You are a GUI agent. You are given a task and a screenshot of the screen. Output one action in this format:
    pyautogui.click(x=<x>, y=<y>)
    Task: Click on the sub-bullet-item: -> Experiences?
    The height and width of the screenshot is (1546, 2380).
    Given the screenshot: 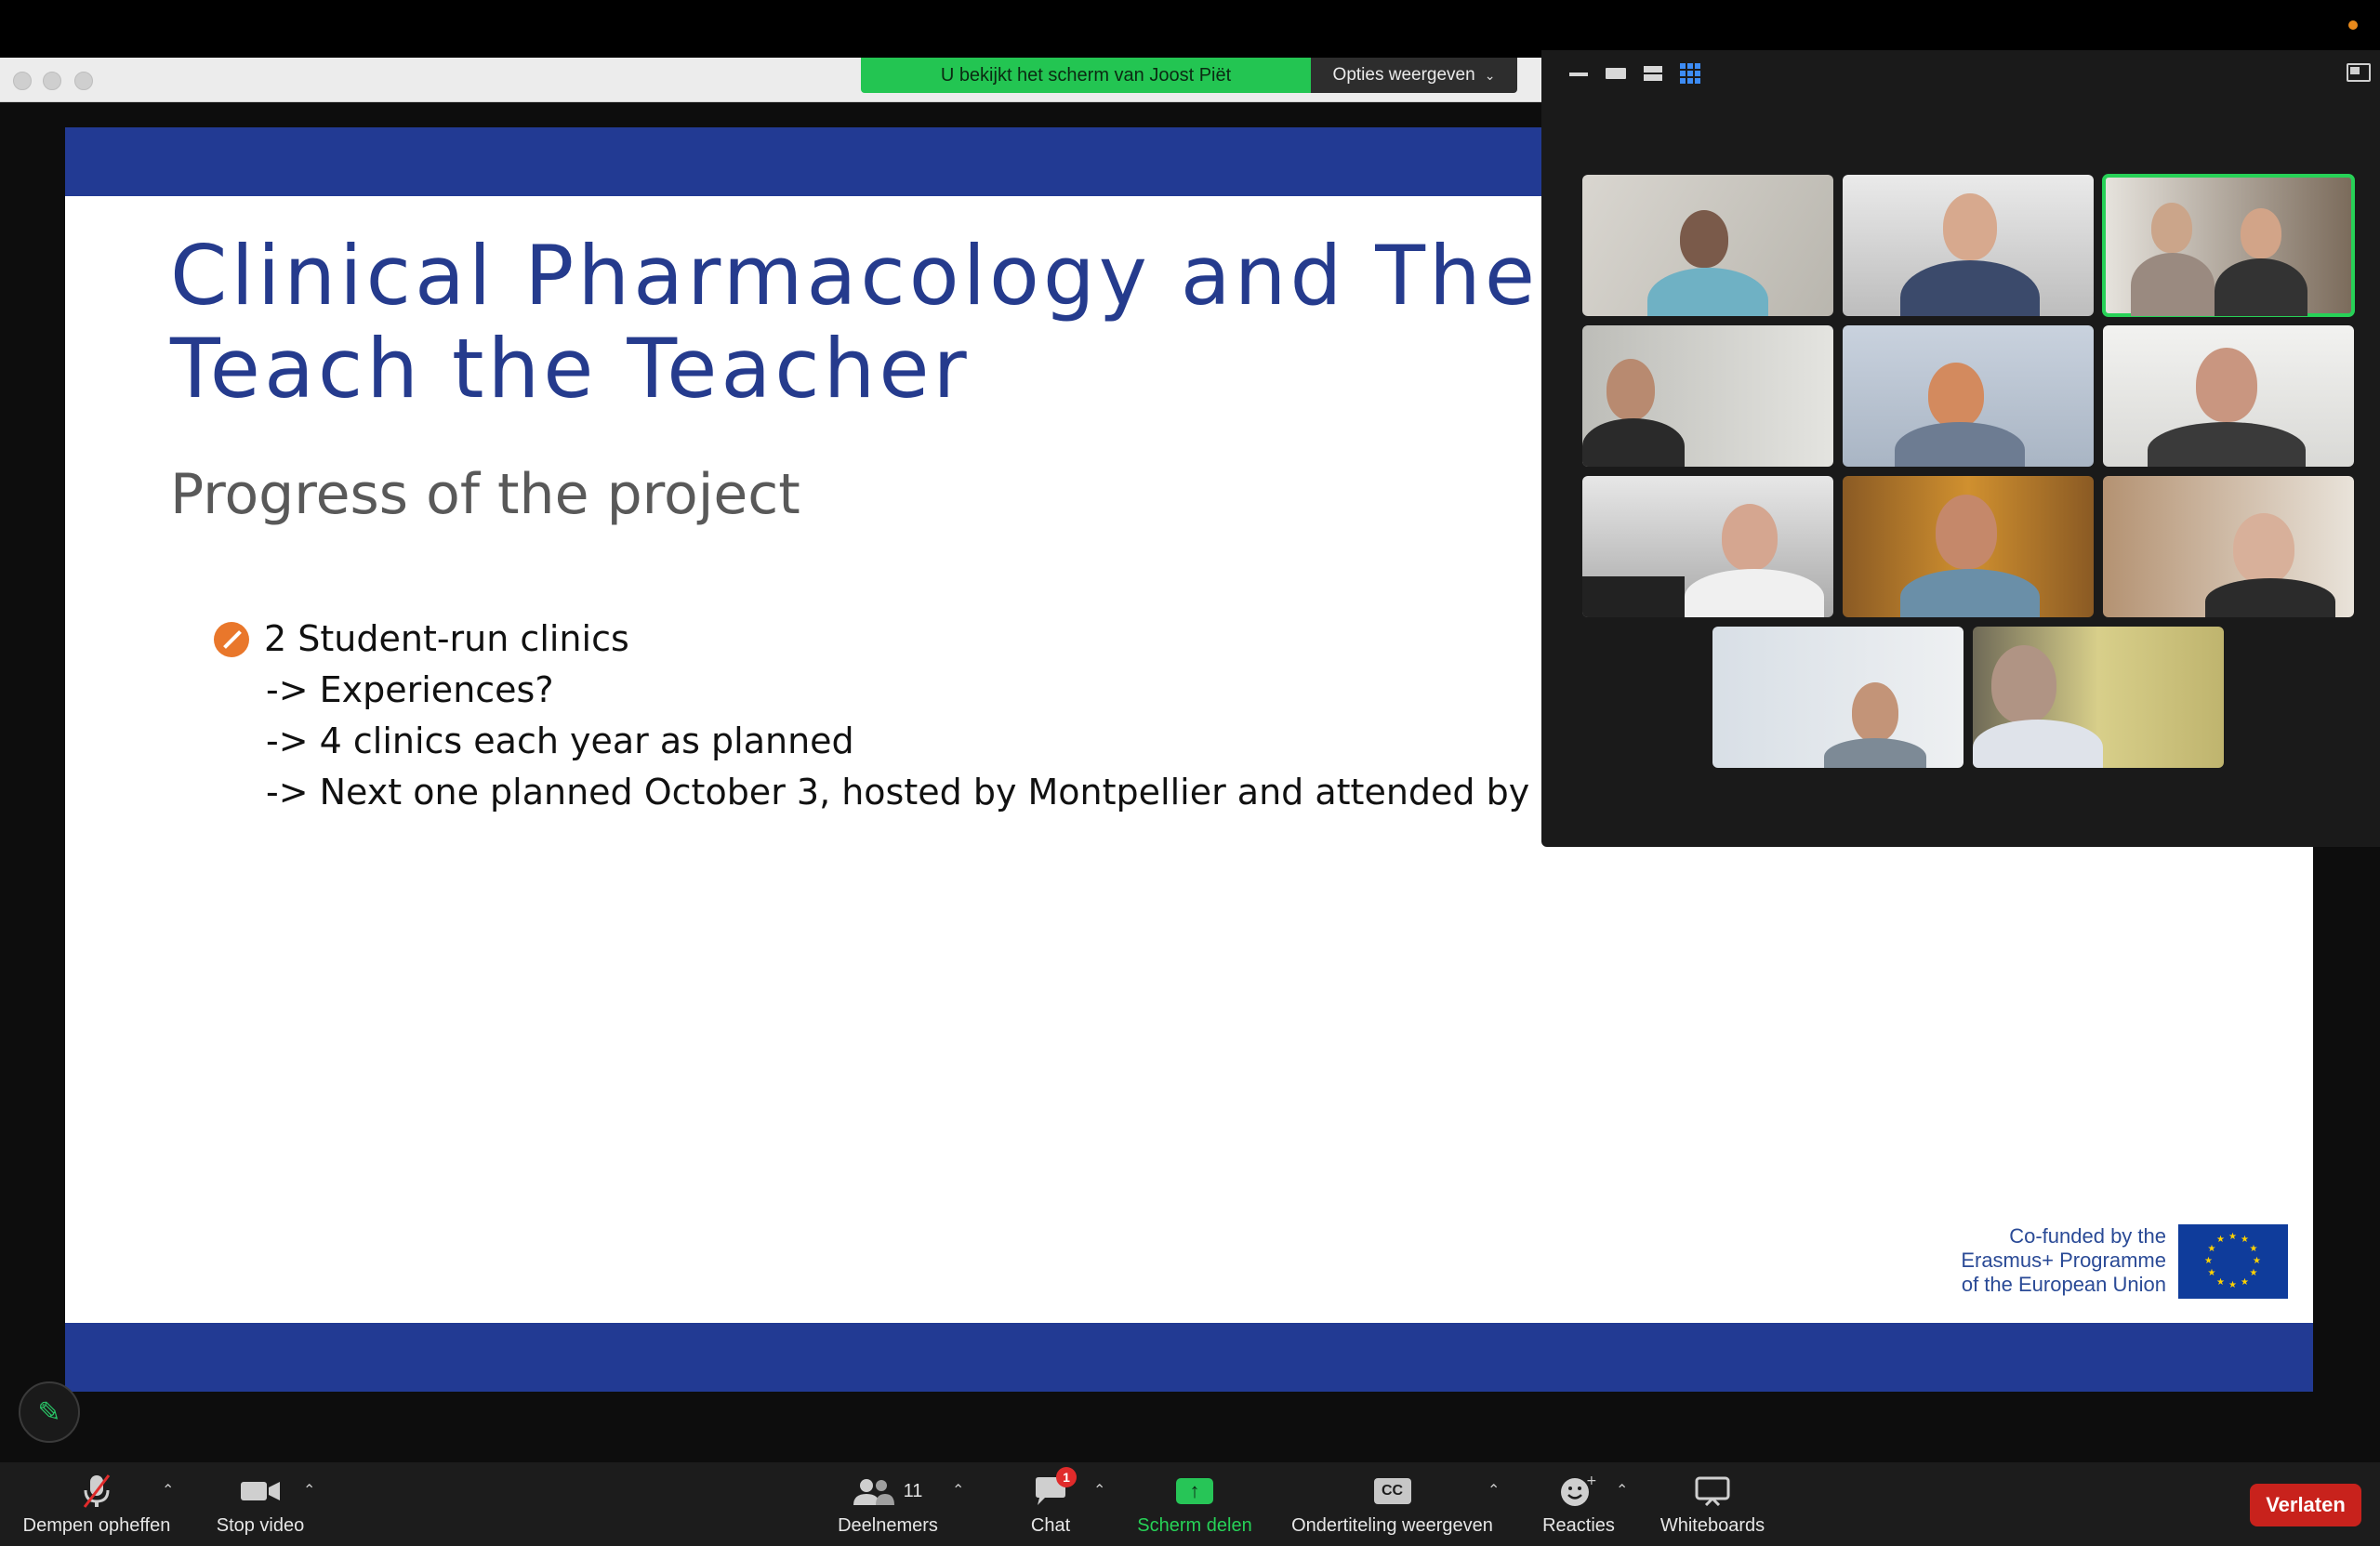 What is the action you would take?
    pyautogui.click(x=410, y=689)
    